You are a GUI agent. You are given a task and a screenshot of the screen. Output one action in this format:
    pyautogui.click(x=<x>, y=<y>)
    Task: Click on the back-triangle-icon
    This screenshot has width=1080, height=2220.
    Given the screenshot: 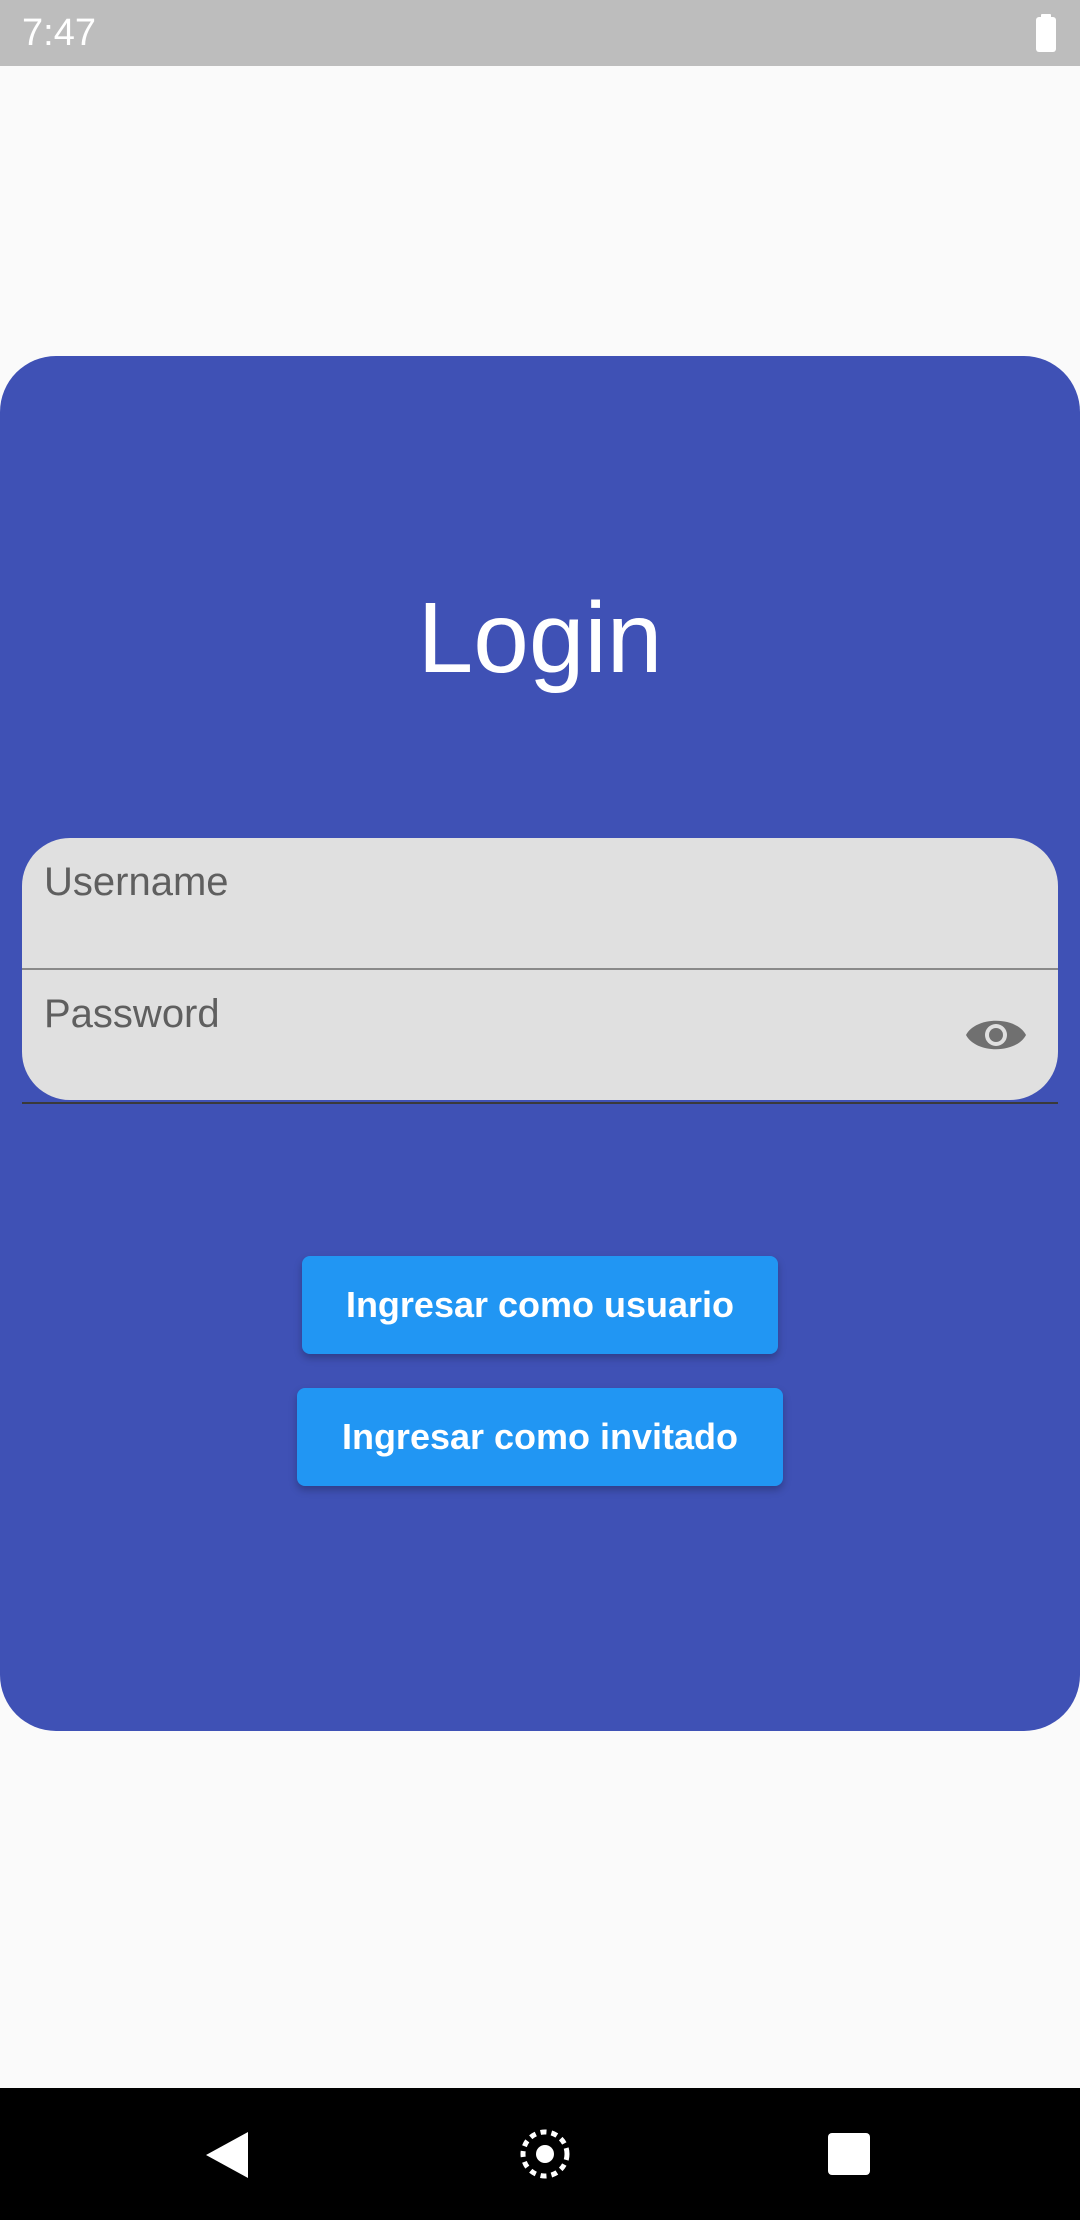 What is the action you would take?
    pyautogui.click(x=227, y=2155)
    